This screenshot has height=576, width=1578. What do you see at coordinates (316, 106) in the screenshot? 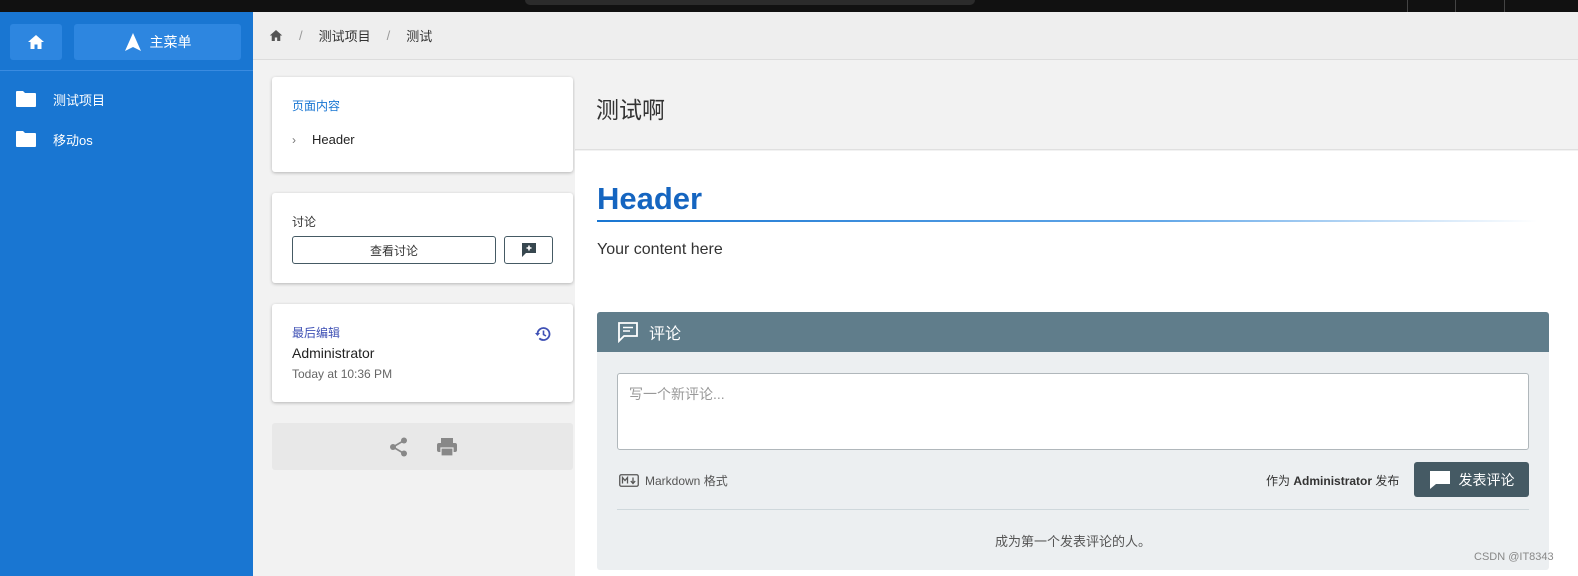
I see `toc-title: 页面内容` at bounding box center [316, 106].